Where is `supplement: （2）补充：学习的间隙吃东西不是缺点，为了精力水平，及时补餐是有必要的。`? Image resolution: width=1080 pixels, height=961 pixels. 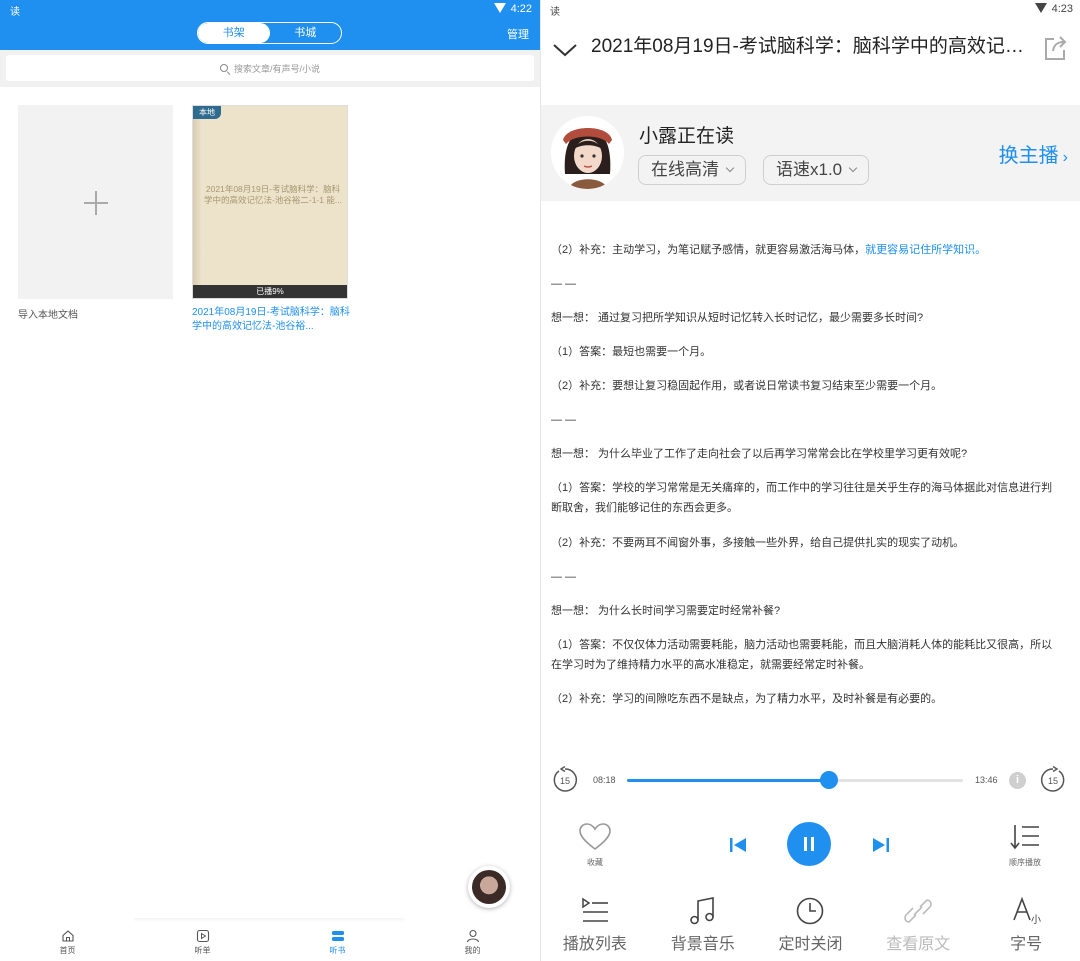
supplement: （2）补充：学习的间隙吃东西不是缺点，为了精力水平，及时补餐是有必要的。 is located at coordinates (747, 699).